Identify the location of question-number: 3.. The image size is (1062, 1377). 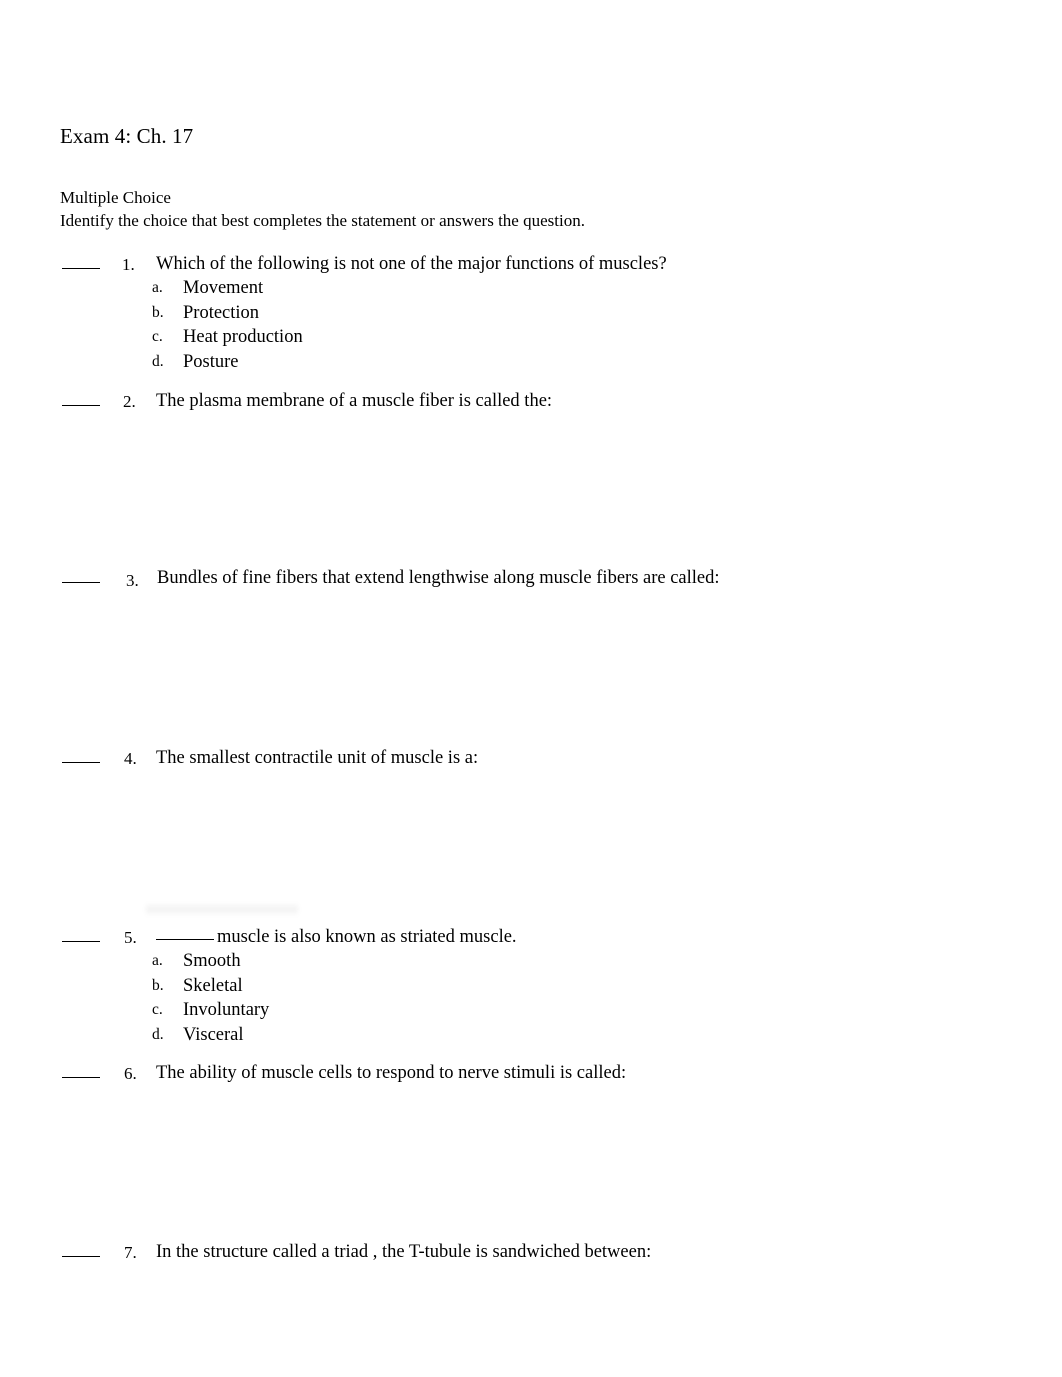
(132, 580).